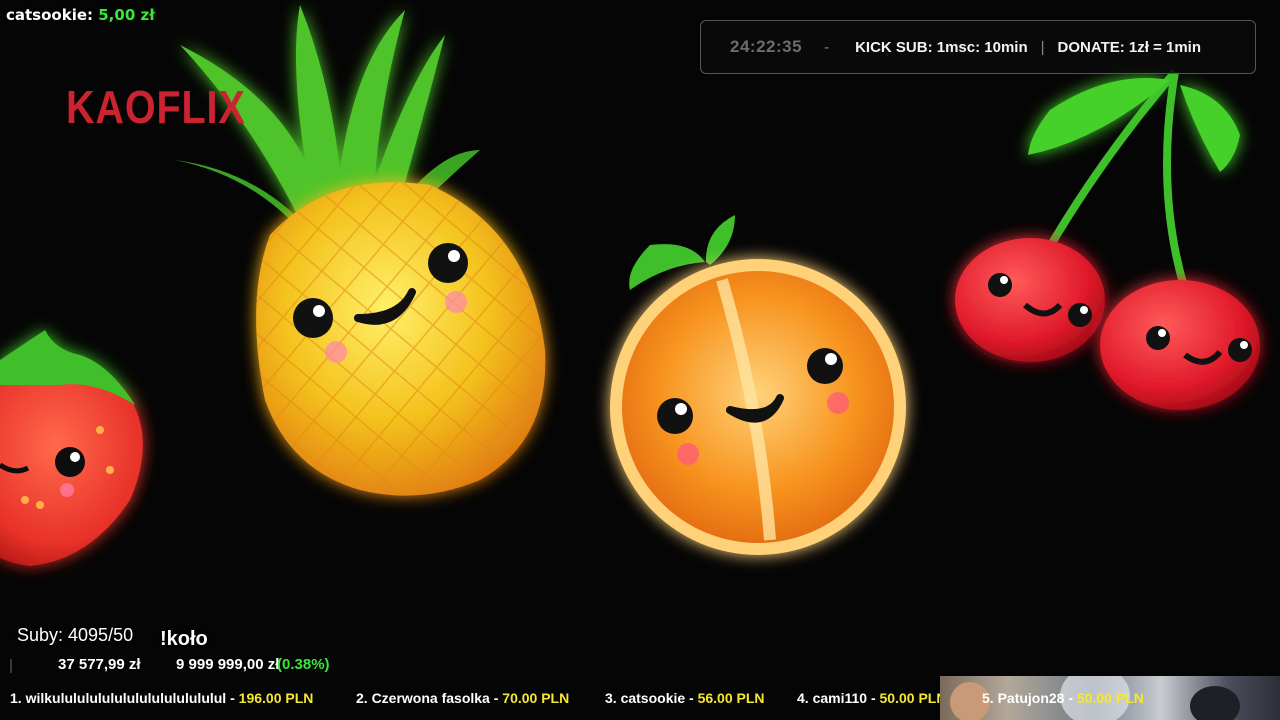  Describe the element at coordinates (429, 698) in the screenshot. I see `donor-name: 2. Czerwona fasolka -` at that location.